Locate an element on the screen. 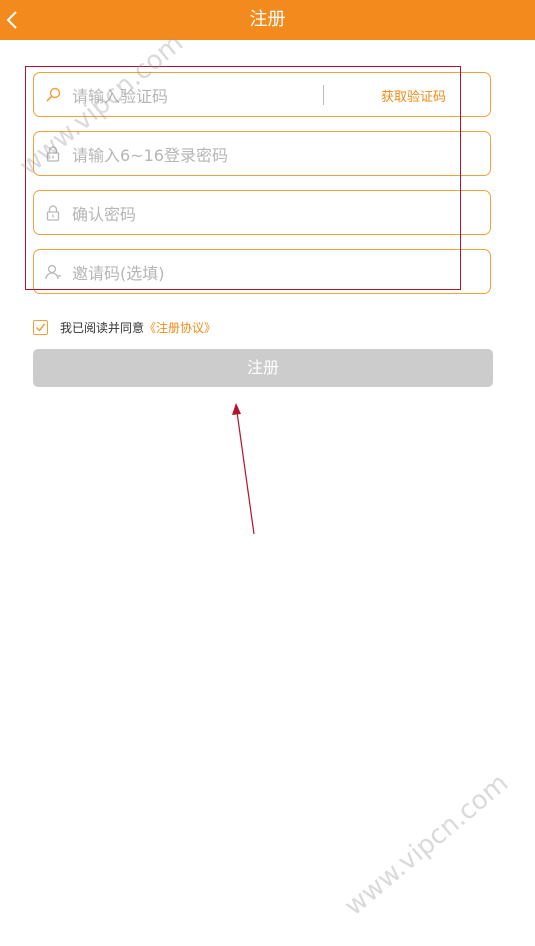 This screenshot has width=535, height=946. agreement-text: 我已阅读并同意 is located at coordinates (102, 327).